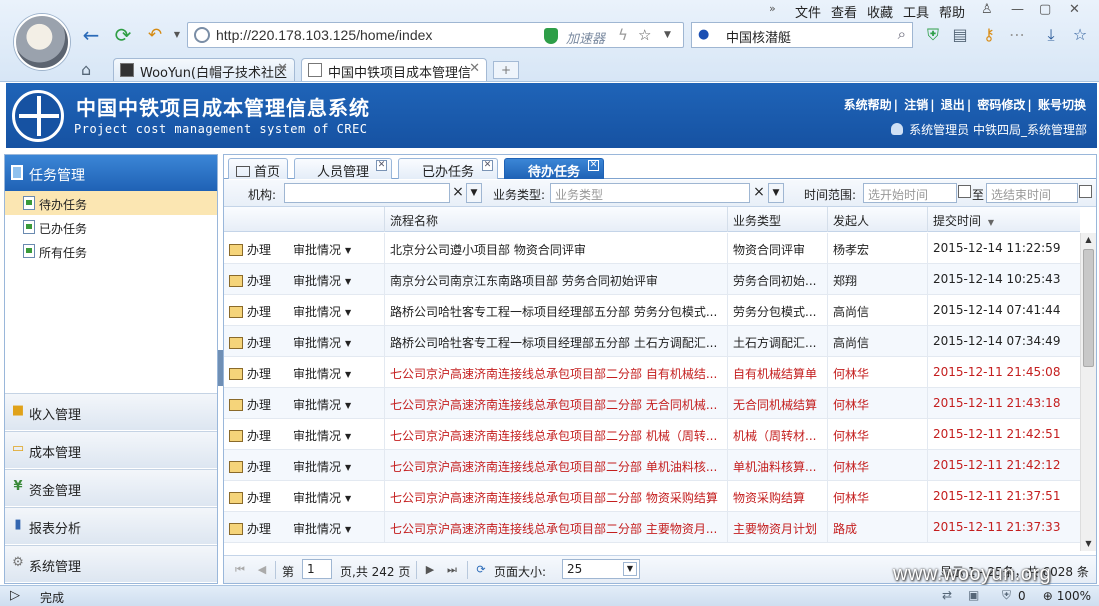  Describe the element at coordinates (1088, 308) in the screenshot. I see `scroll-thumb` at that location.